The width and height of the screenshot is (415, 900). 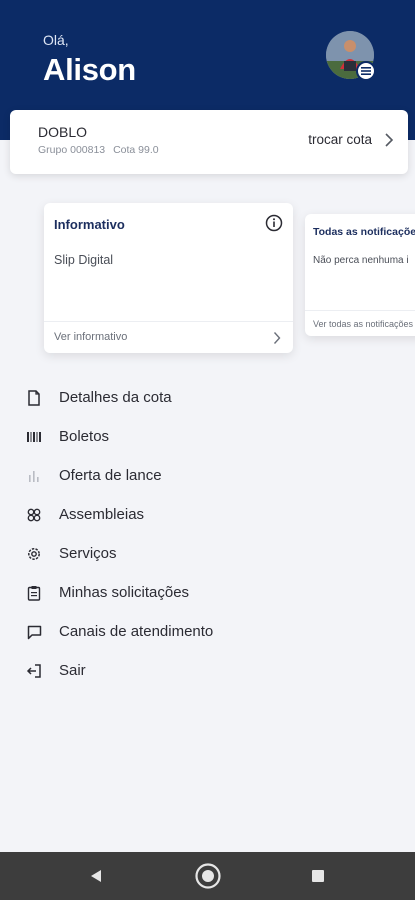 I want to click on notifications-card-body: Não perca nenhuma i, so click(x=361, y=260).